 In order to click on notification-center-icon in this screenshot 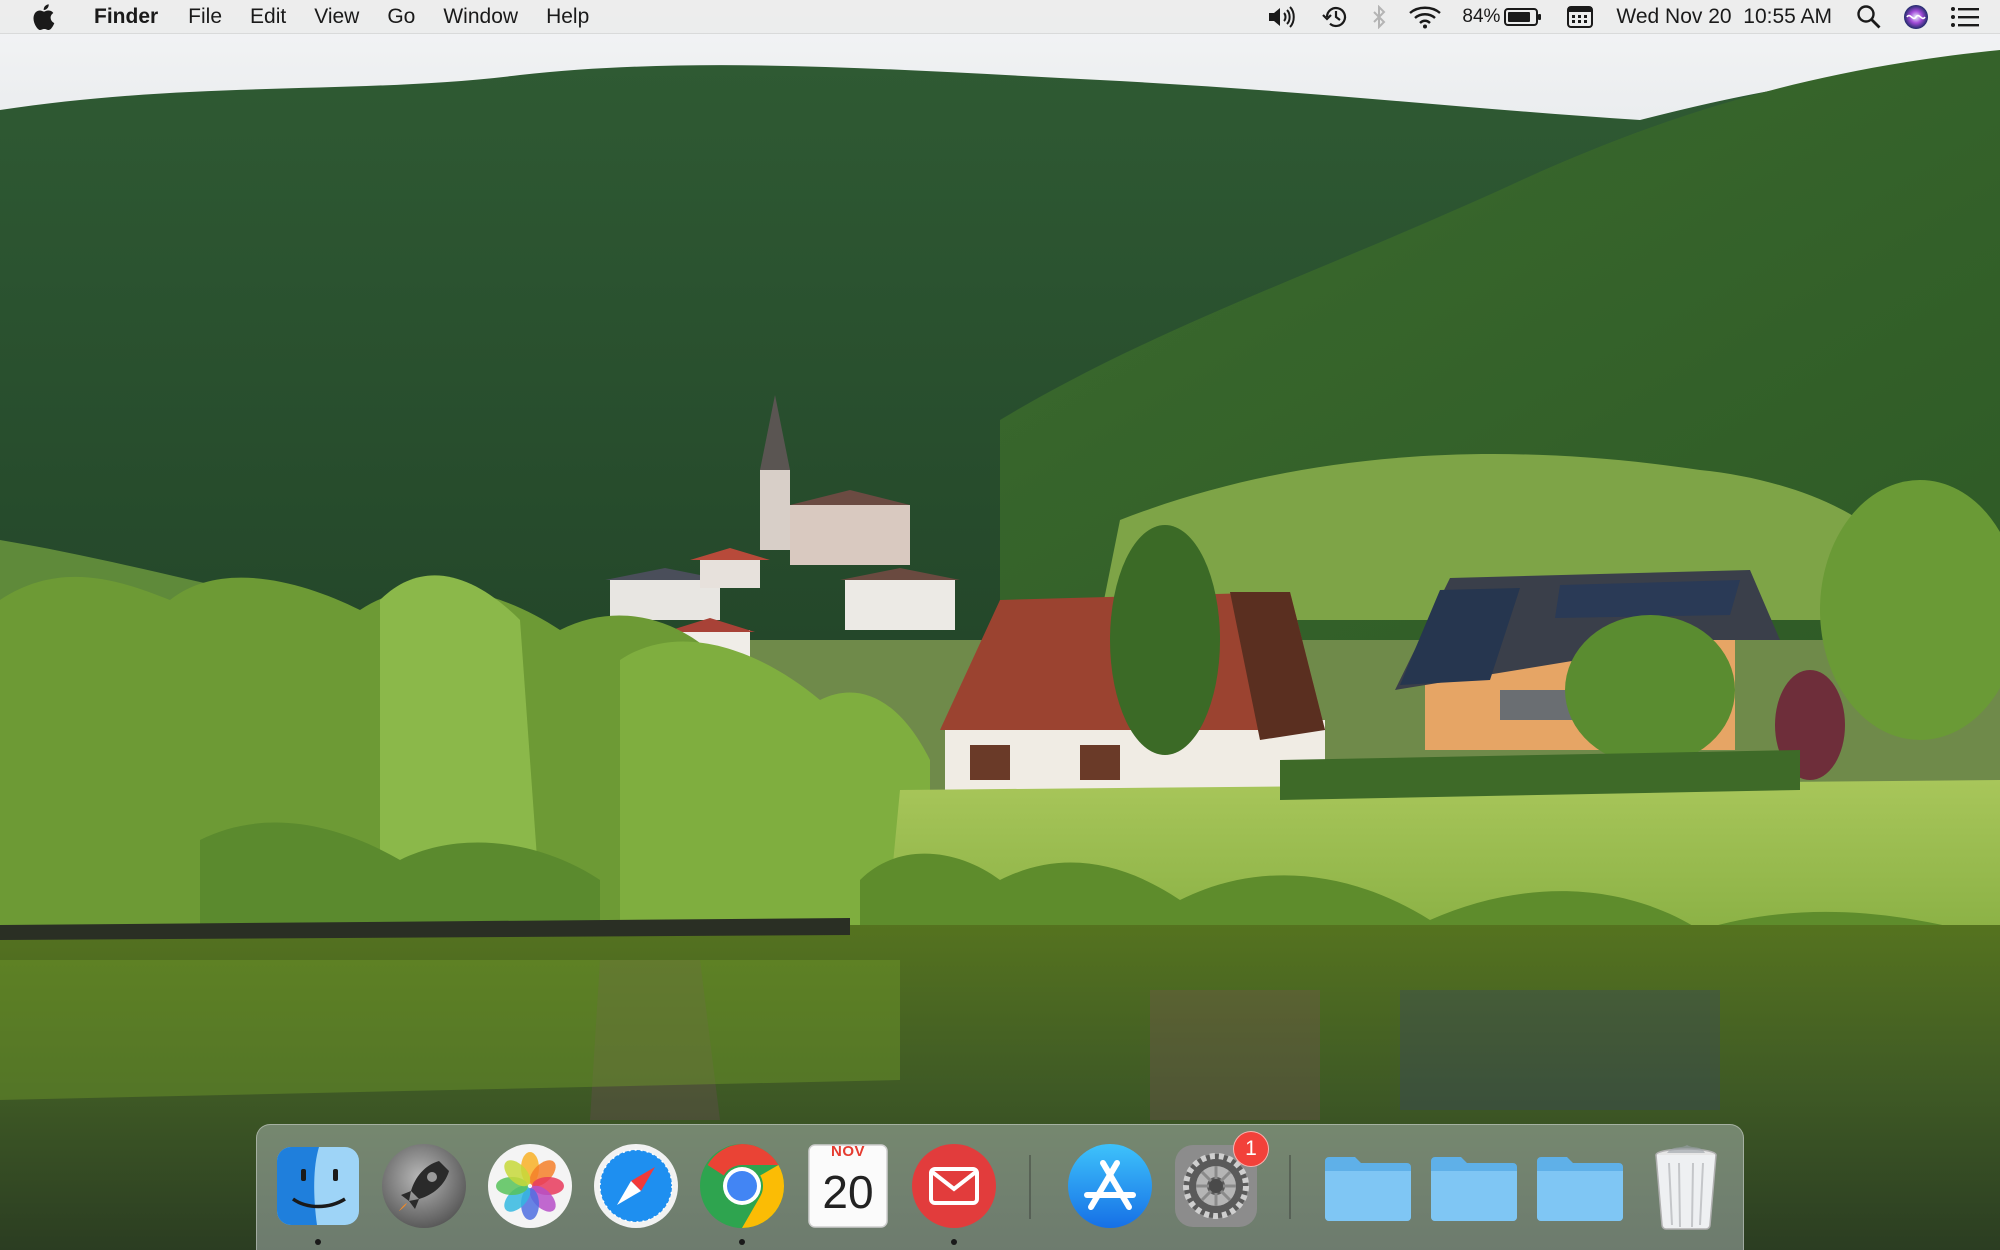, I will do `click(1970, 17)`.